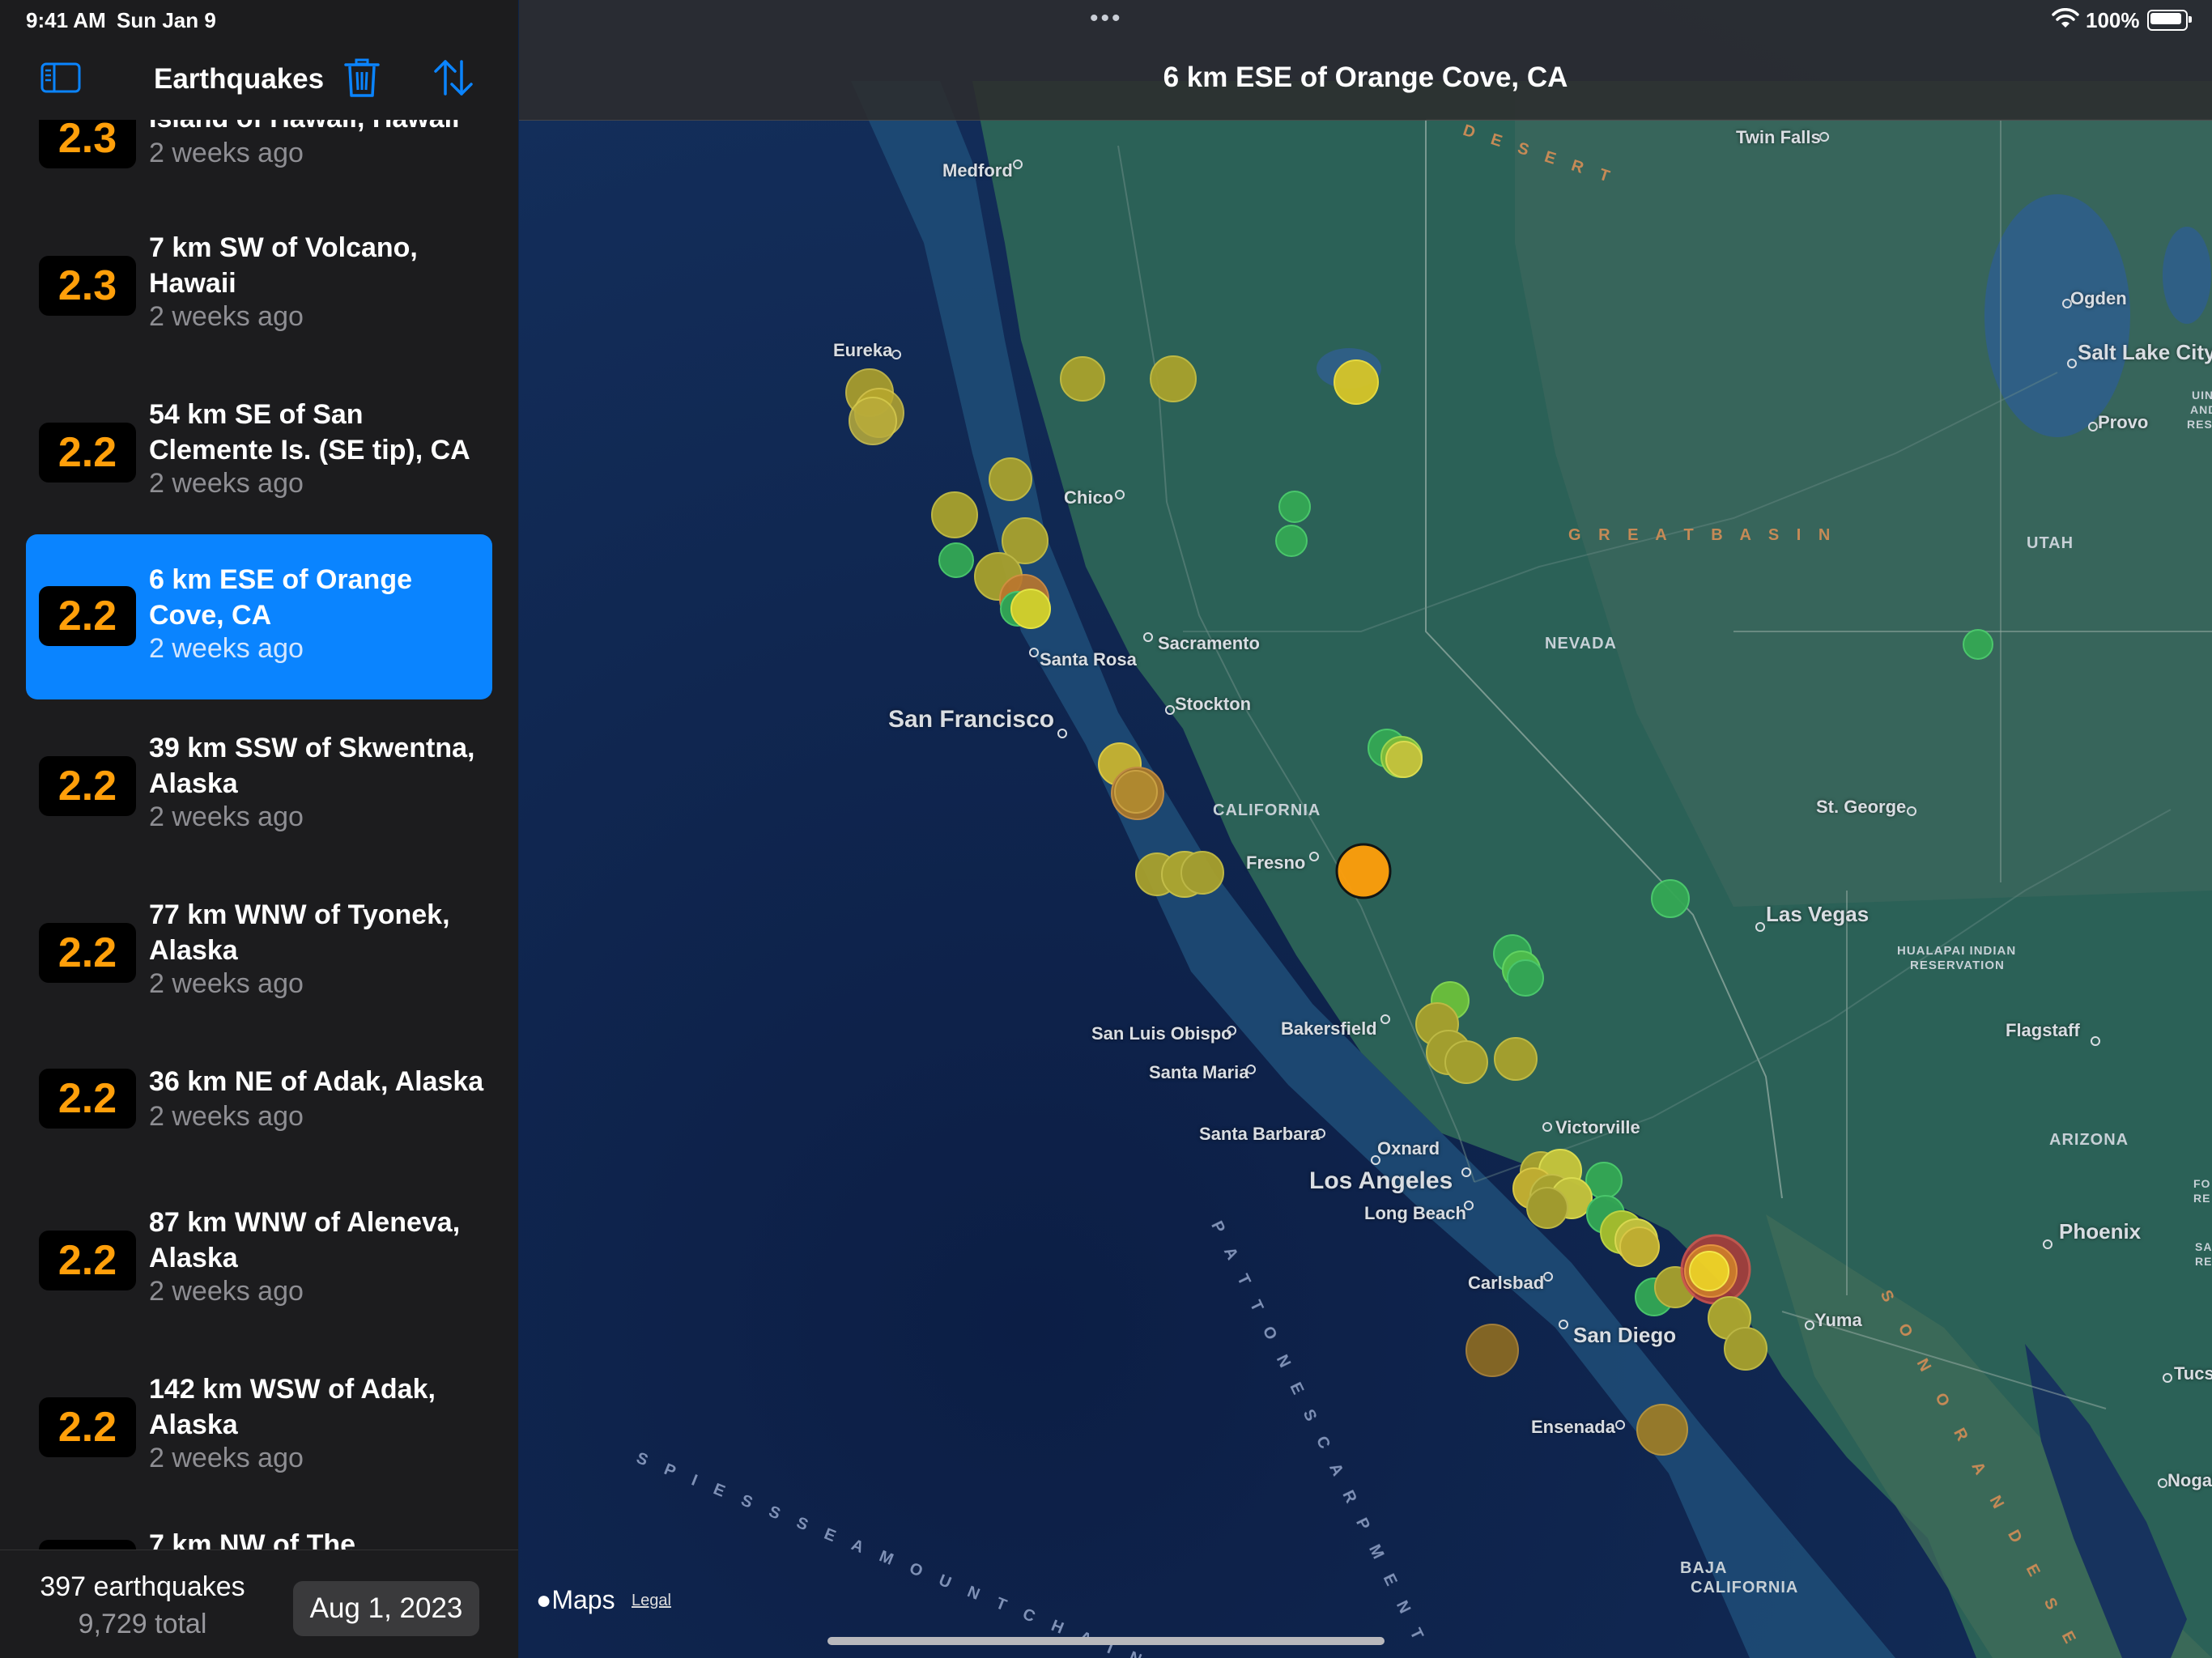  Describe the element at coordinates (978, 170) in the screenshot. I see `city-label: Medford` at that location.